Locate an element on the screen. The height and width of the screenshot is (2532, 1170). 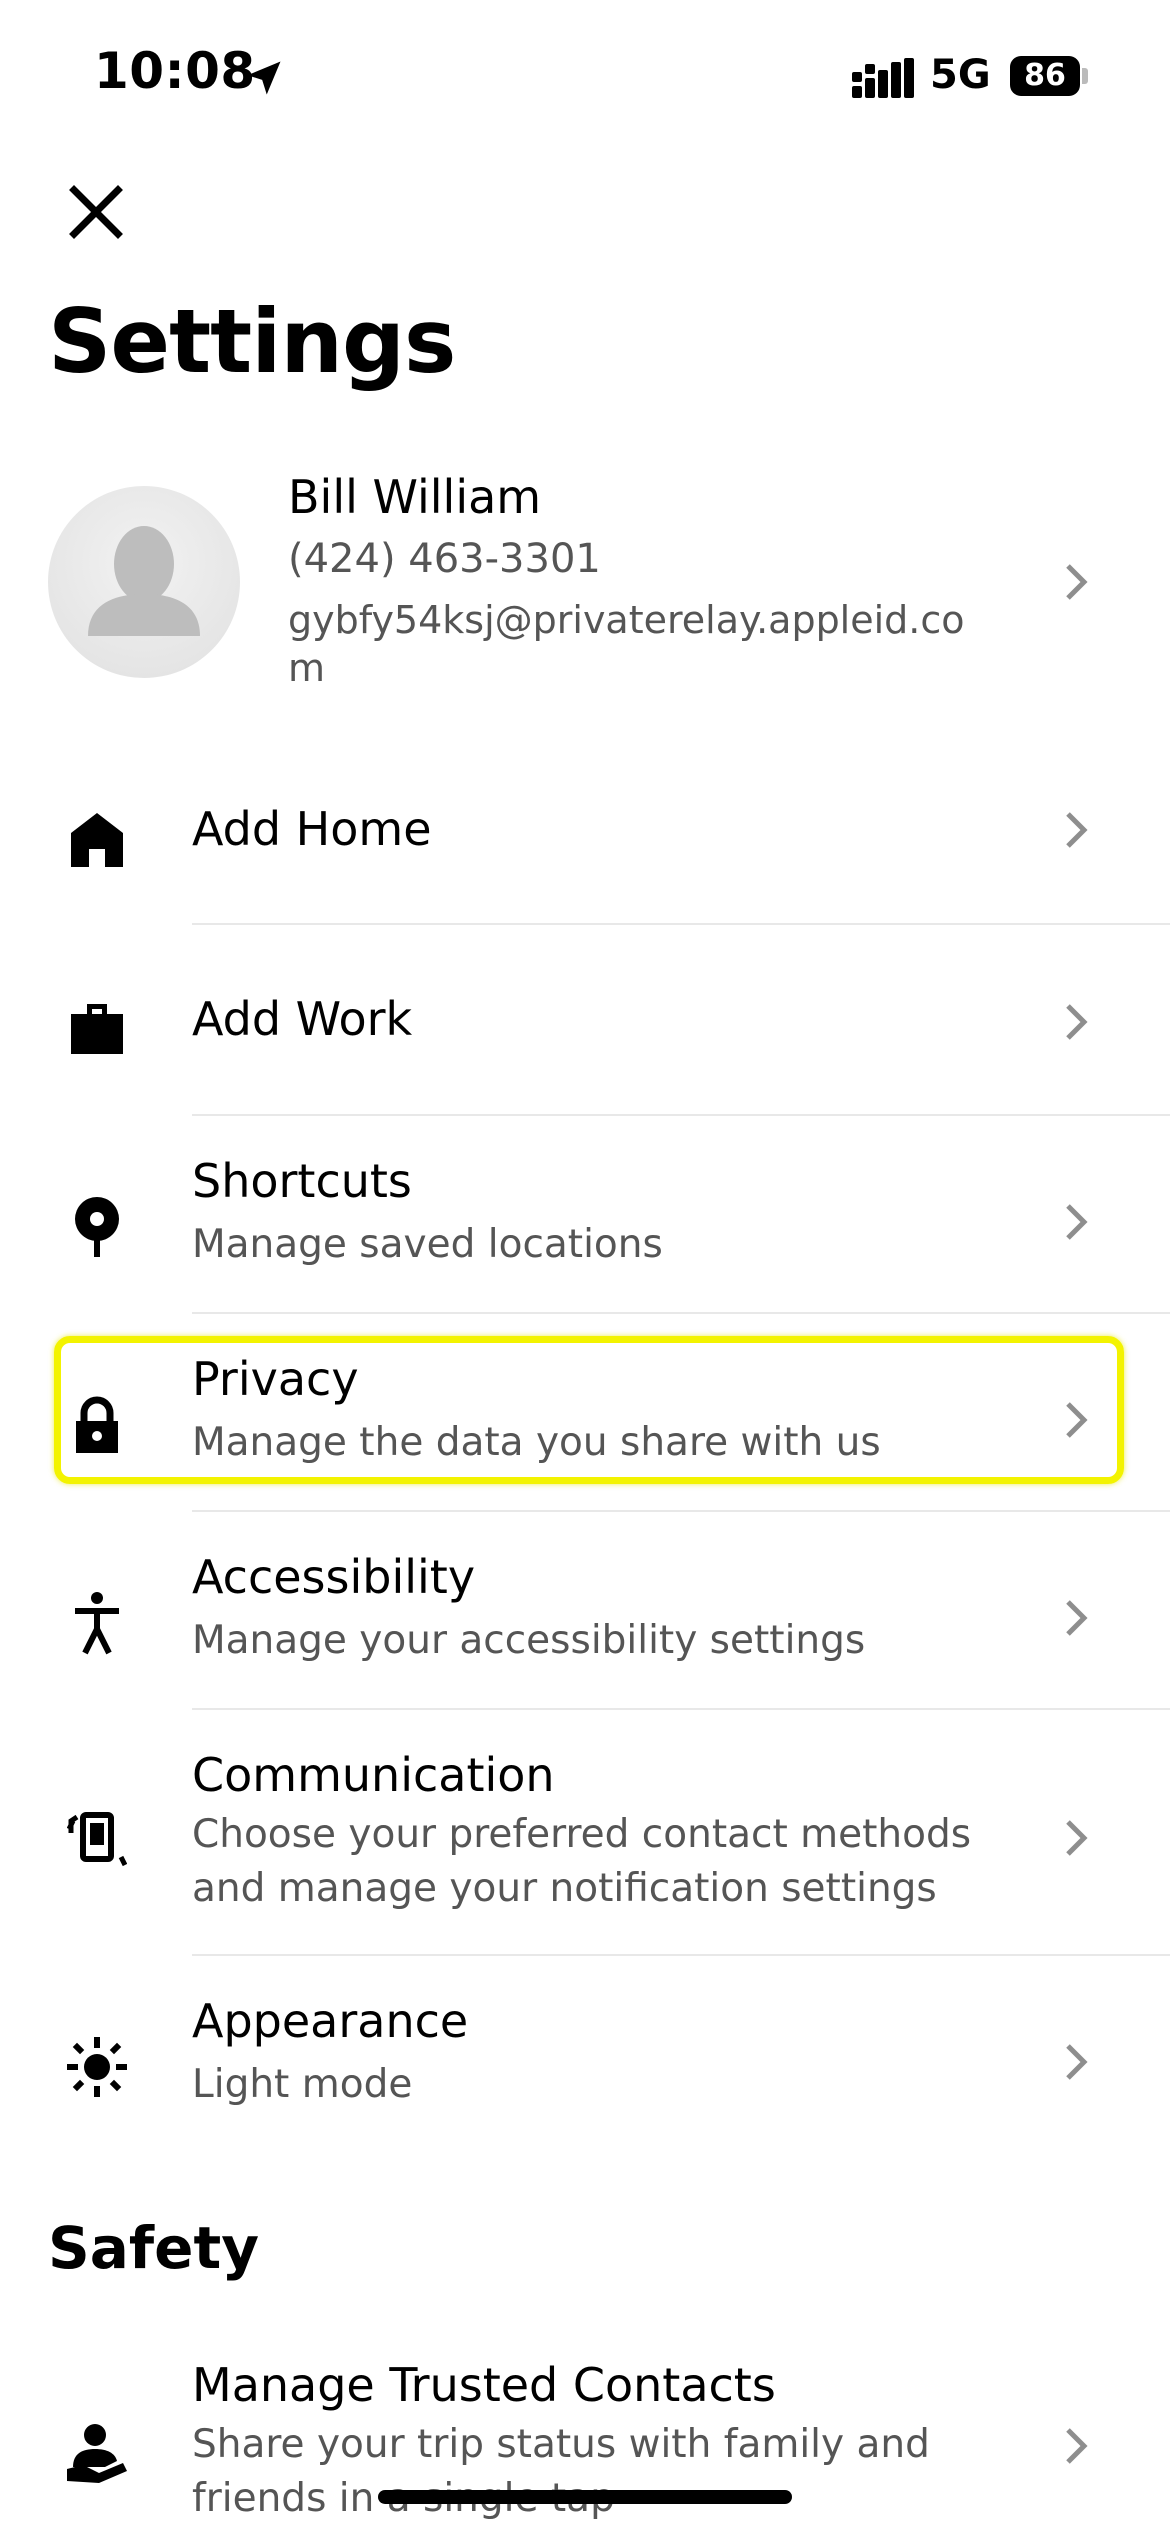
sun-icon is located at coordinates (97, 2067).